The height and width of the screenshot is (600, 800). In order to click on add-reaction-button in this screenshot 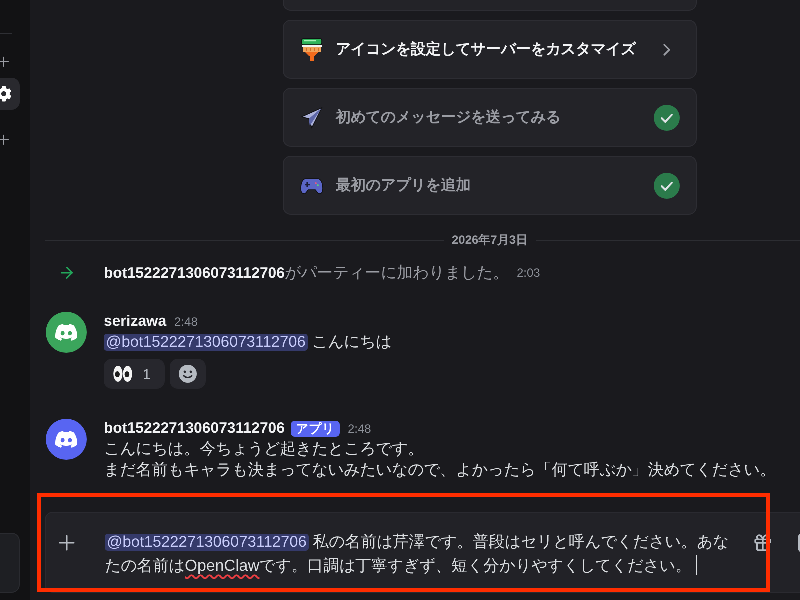, I will do `click(188, 374)`.